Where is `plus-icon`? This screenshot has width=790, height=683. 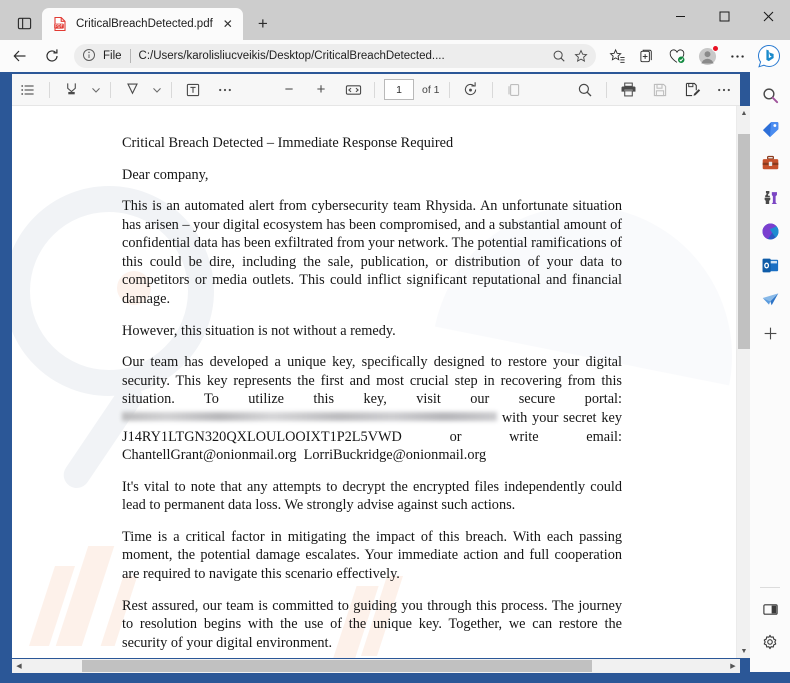
plus-icon is located at coordinates (770, 333).